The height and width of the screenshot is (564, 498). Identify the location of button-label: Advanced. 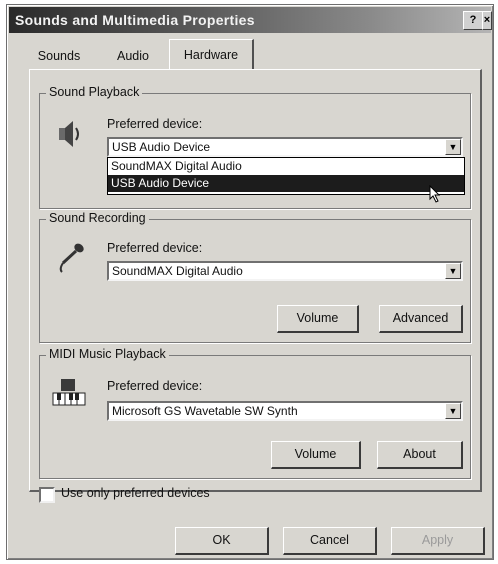
(420, 318).